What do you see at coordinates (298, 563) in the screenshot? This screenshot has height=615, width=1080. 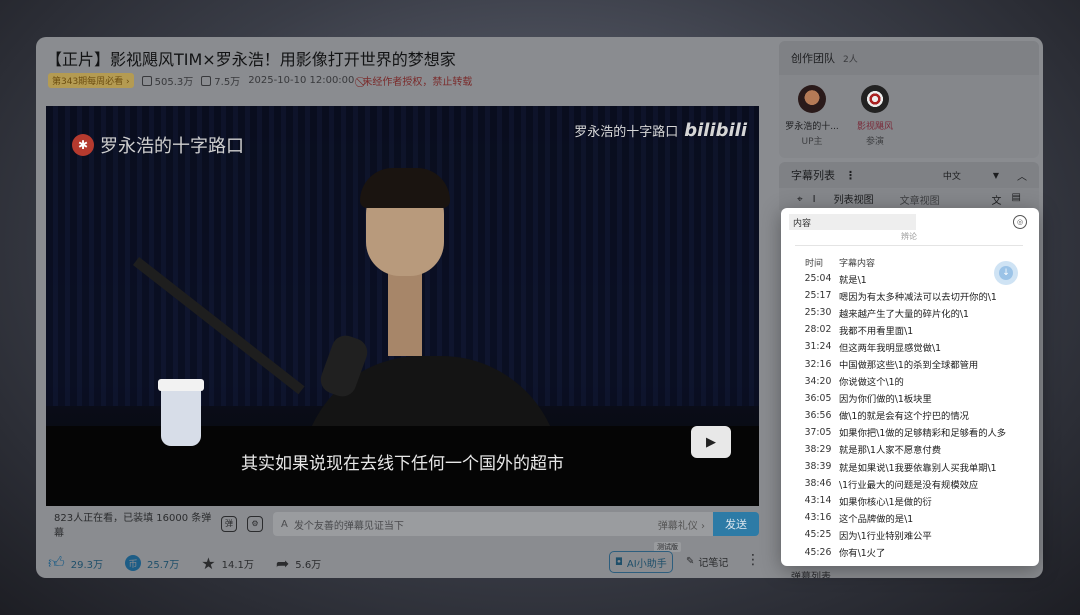 I see `share-button: ➦ 5.6万` at bounding box center [298, 563].